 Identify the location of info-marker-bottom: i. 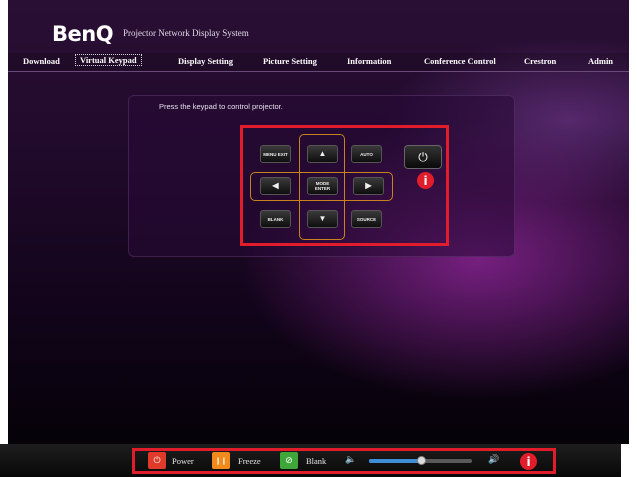
(528, 461).